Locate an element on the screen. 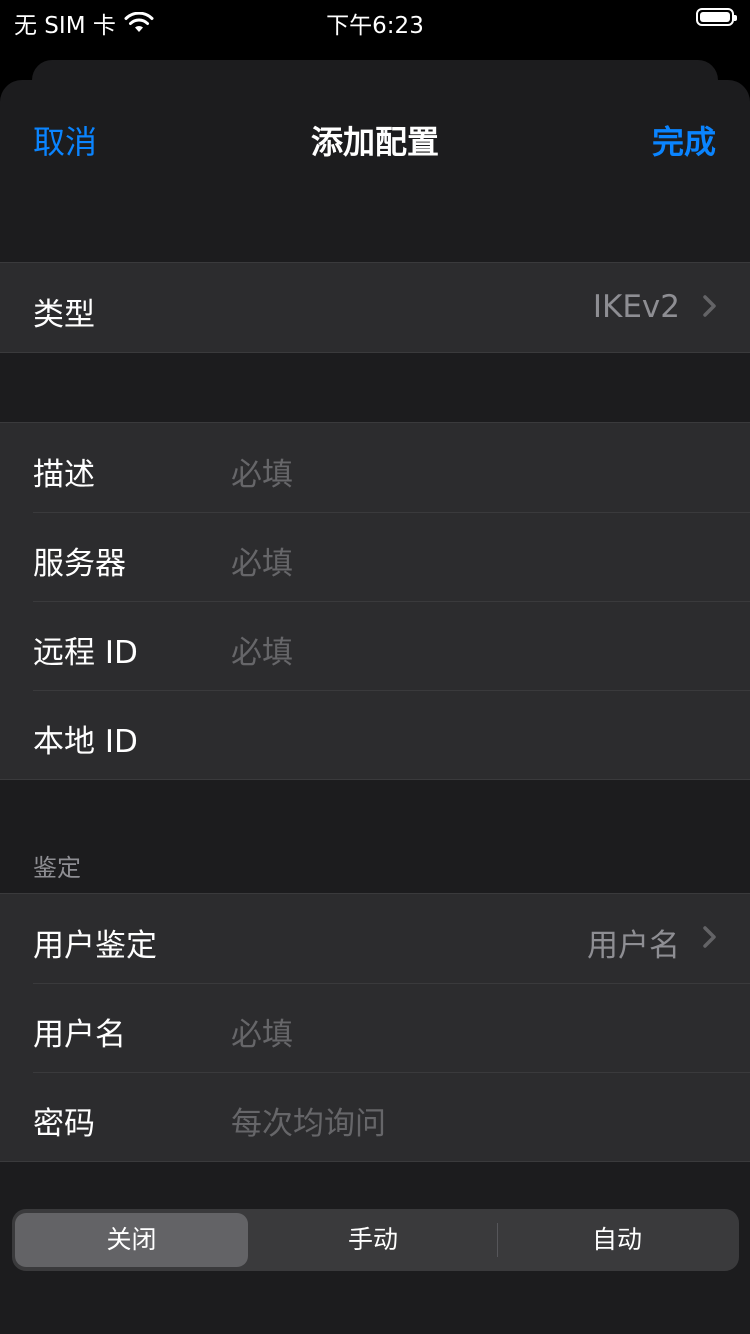 The width and height of the screenshot is (750, 1334). user-auth-row: 用户鉴定 用户名 is located at coordinates (375, 938).